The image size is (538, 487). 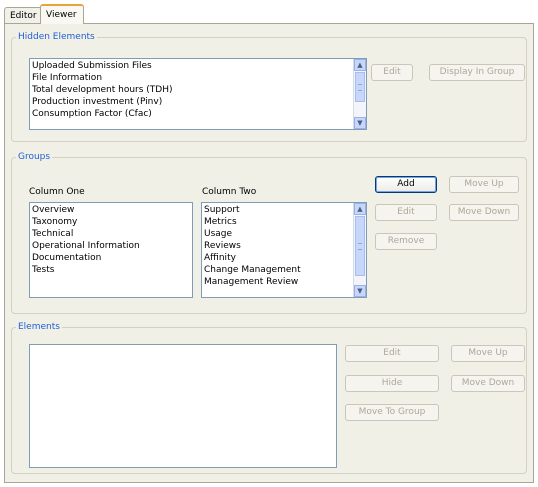 I want to click on list-item: Consumption Factor (Cfac), so click(x=192, y=114).